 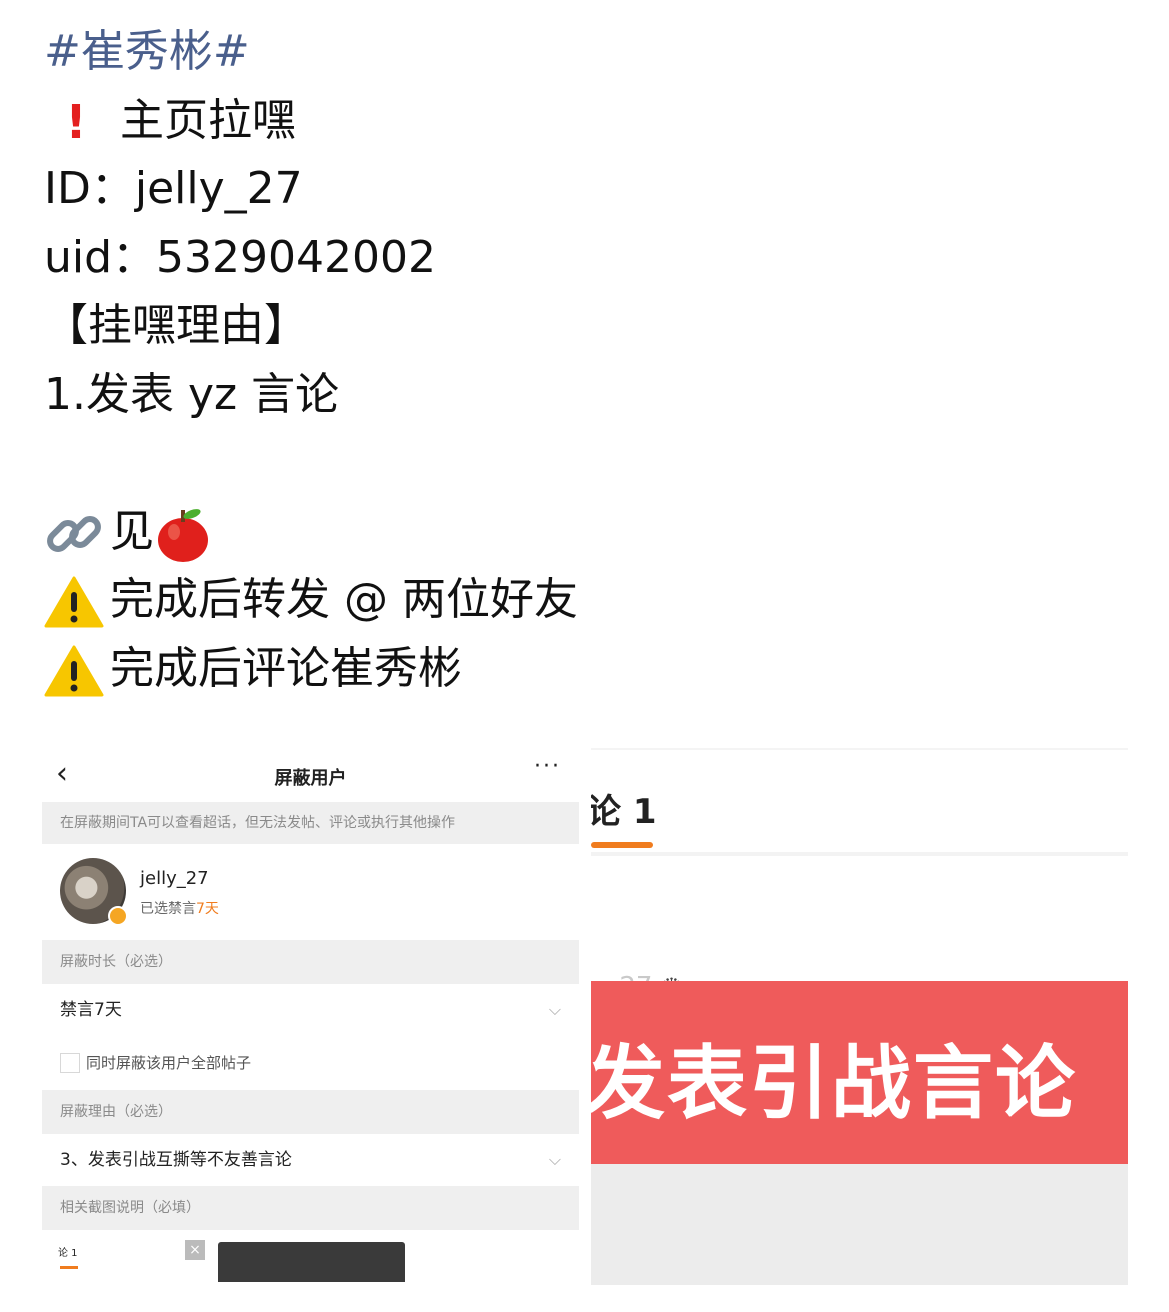 What do you see at coordinates (834, 1083) in the screenshot?
I see `banner-text: 发表引战言论` at bounding box center [834, 1083].